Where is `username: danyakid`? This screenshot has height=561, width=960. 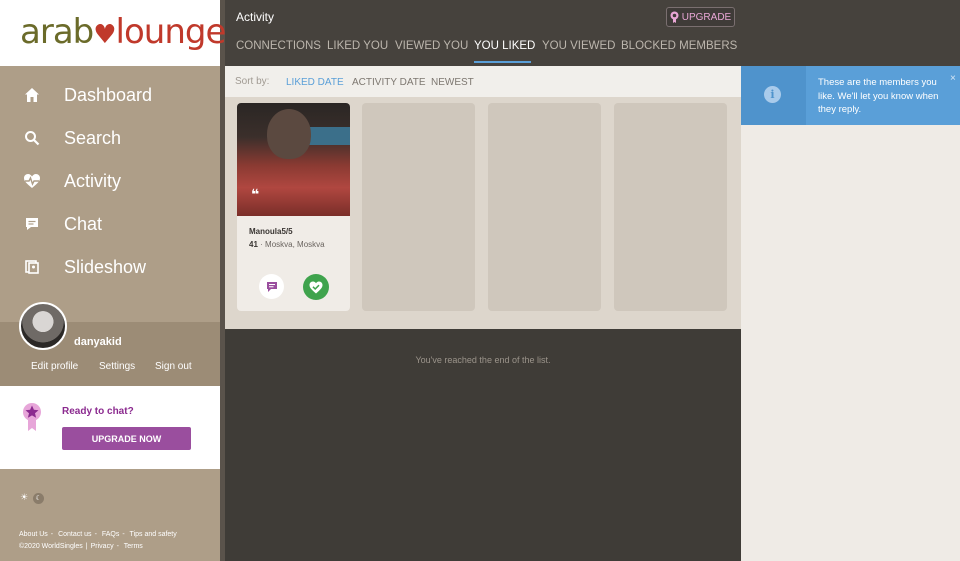
username: danyakid is located at coordinates (98, 342).